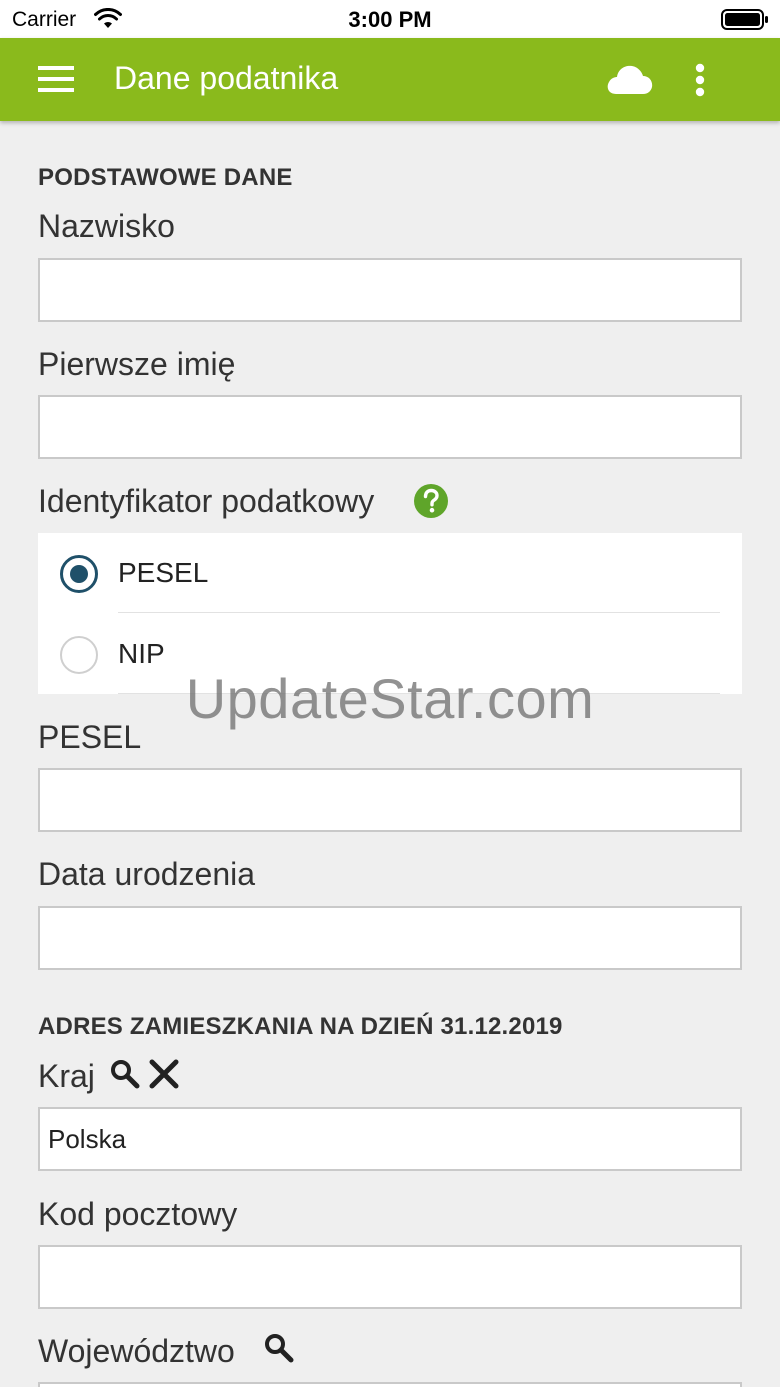 Image resolution: width=780 pixels, height=1387 pixels. What do you see at coordinates (138, 1214) in the screenshot?
I see `postal-code-label: Kod pocztowy` at bounding box center [138, 1214].